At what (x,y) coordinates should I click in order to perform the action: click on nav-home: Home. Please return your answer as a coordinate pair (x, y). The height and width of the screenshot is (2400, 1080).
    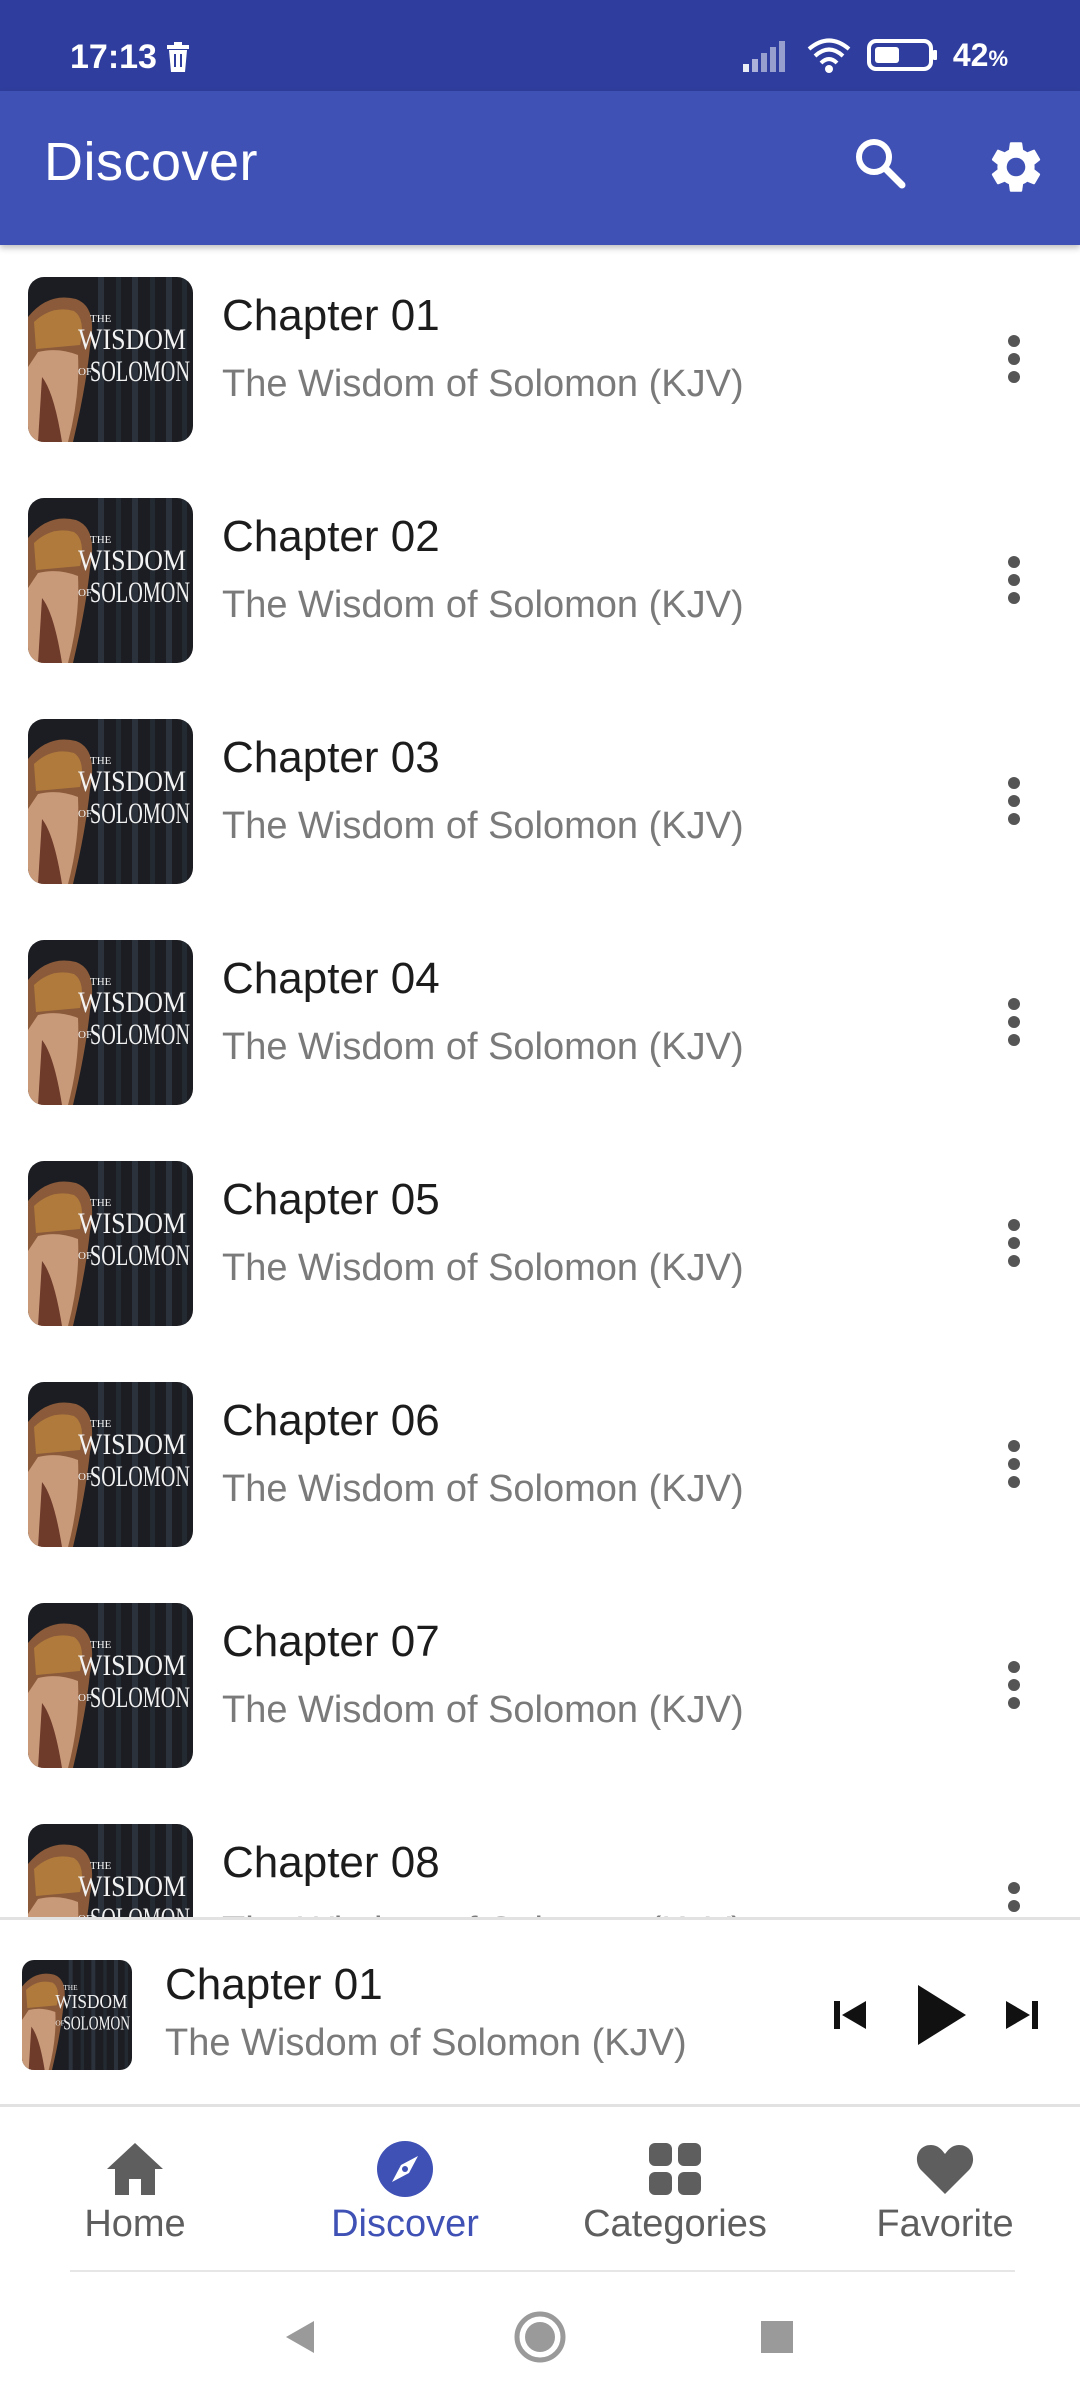
    Looking at the image, I should click on (135, 2189).